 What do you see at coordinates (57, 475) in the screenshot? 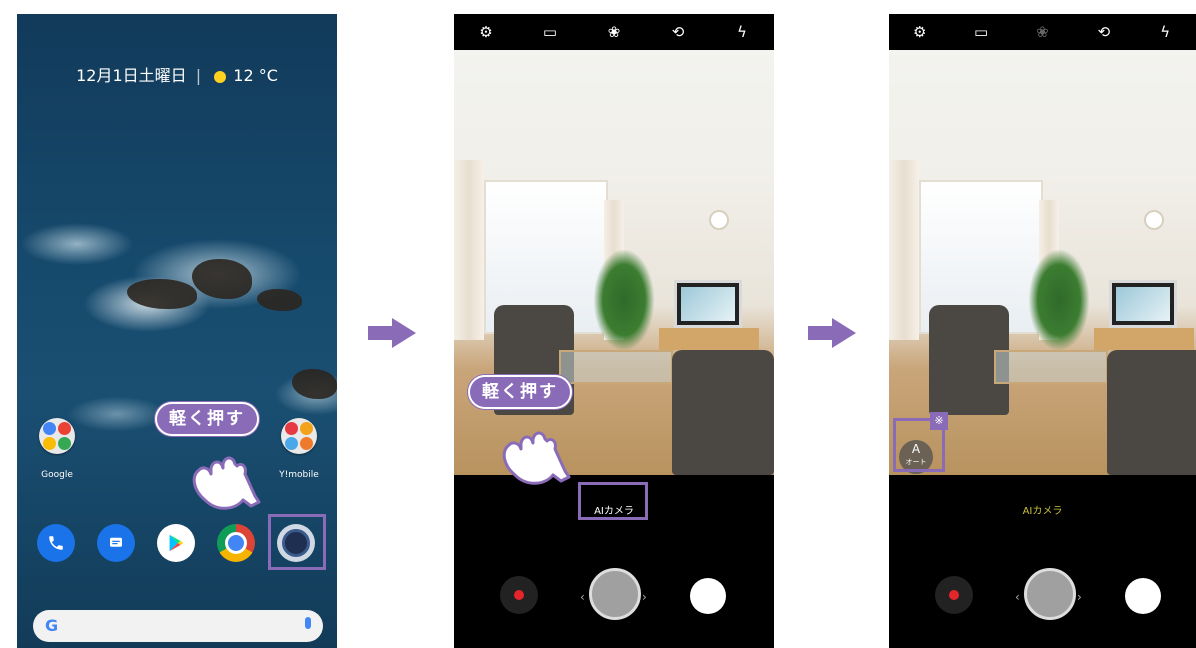
I see `google-folder-label: Google` at bounding box center [57, 475].